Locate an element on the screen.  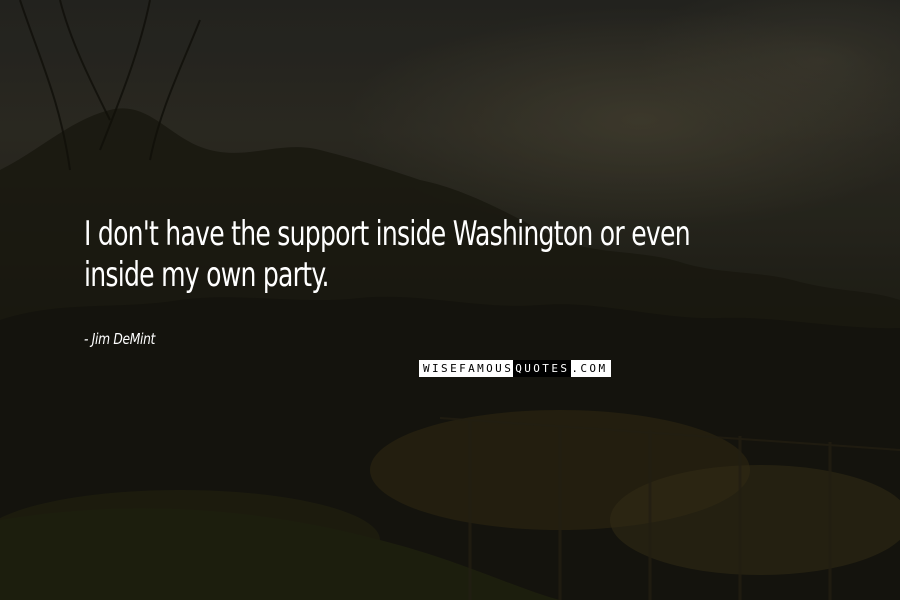
watermark-part-quotes: QUOTES is located at coordinates (542, 368).